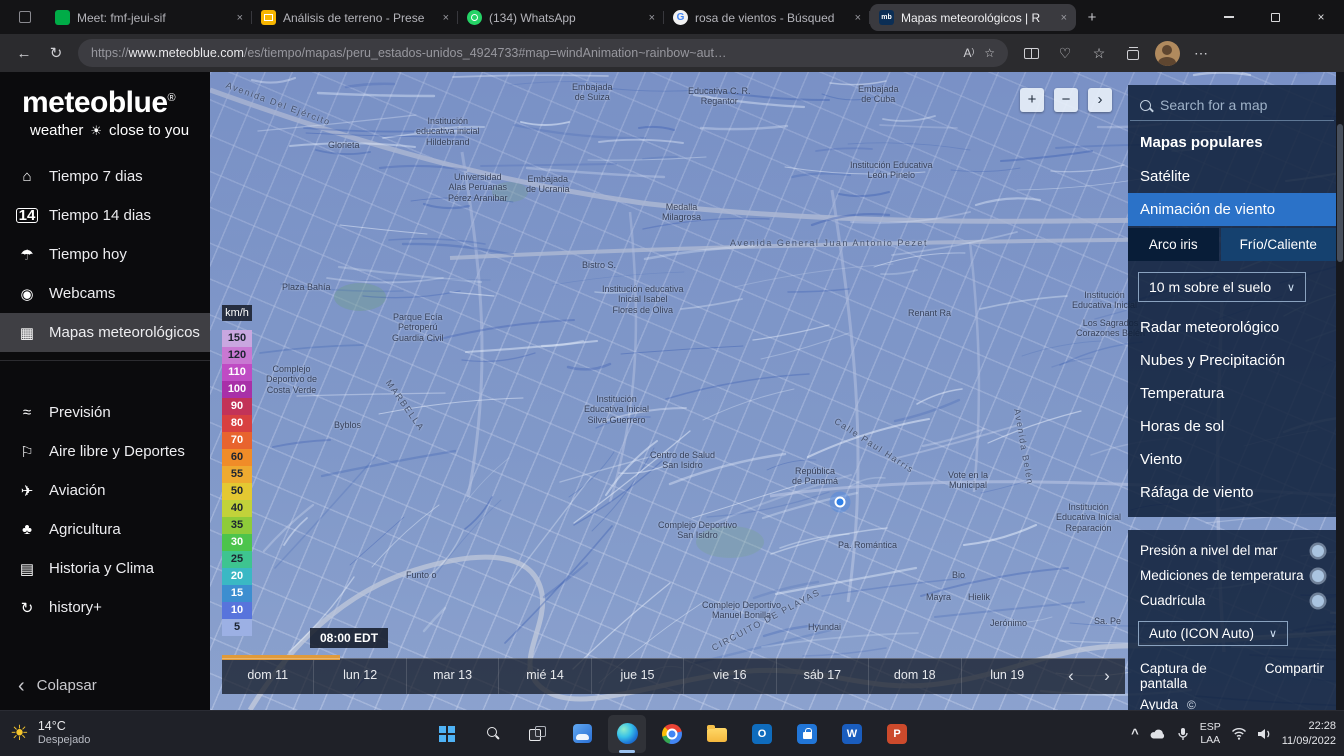  What do you see at coordinates (492, 734) in the screenshot?
I see `taskbar-search-button` at bounding box center [492, 734].